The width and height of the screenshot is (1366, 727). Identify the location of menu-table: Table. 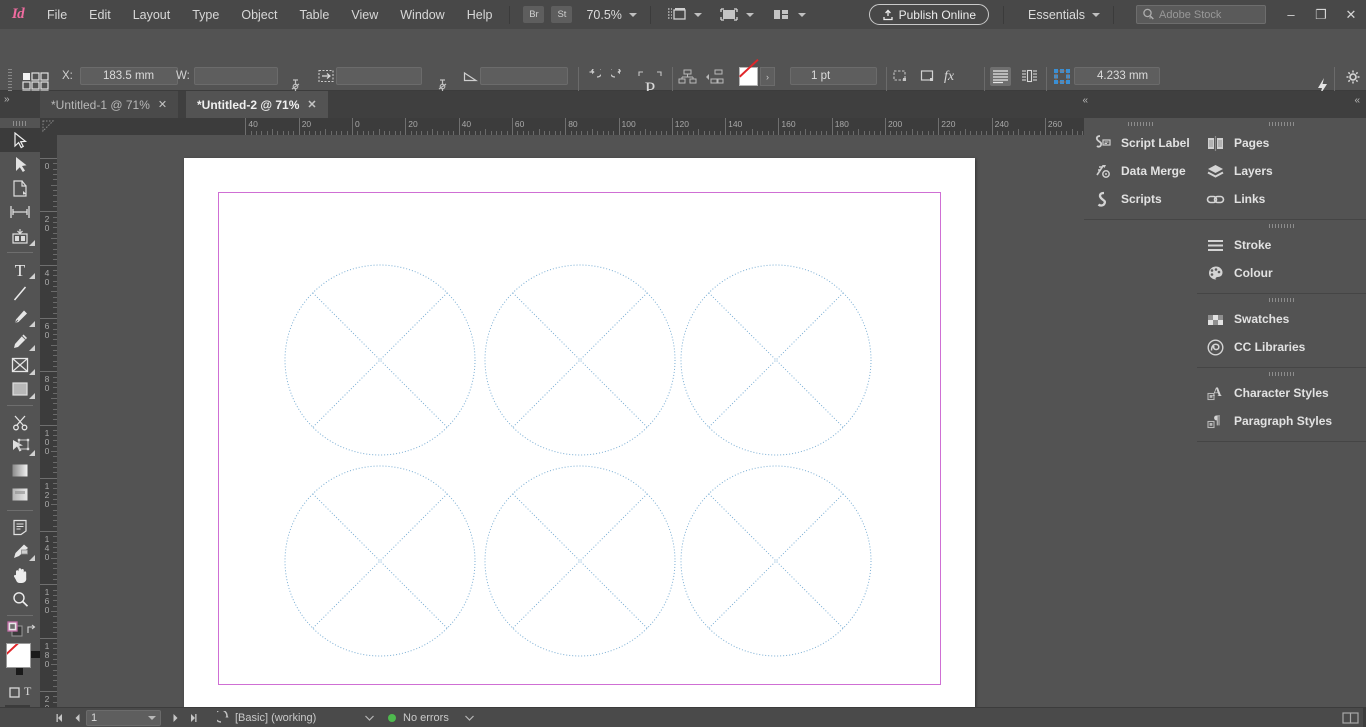
(314, 14).